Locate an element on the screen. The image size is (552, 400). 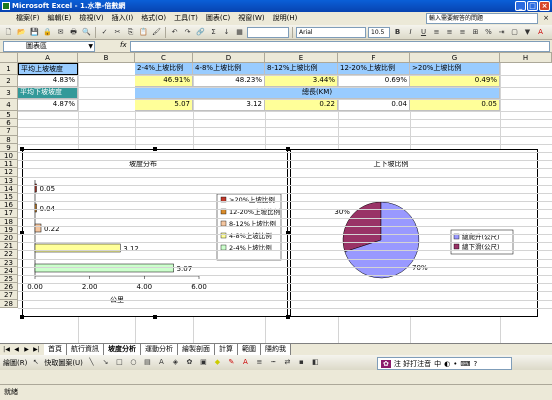
menu-window: 視窗(W) is located at coordinates (251, 18).